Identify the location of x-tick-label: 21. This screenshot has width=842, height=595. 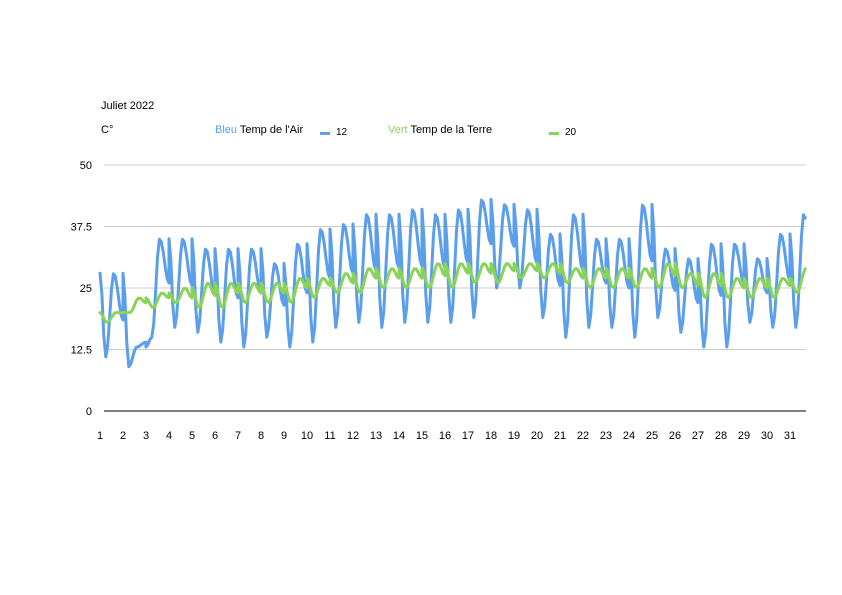
(560, 436).